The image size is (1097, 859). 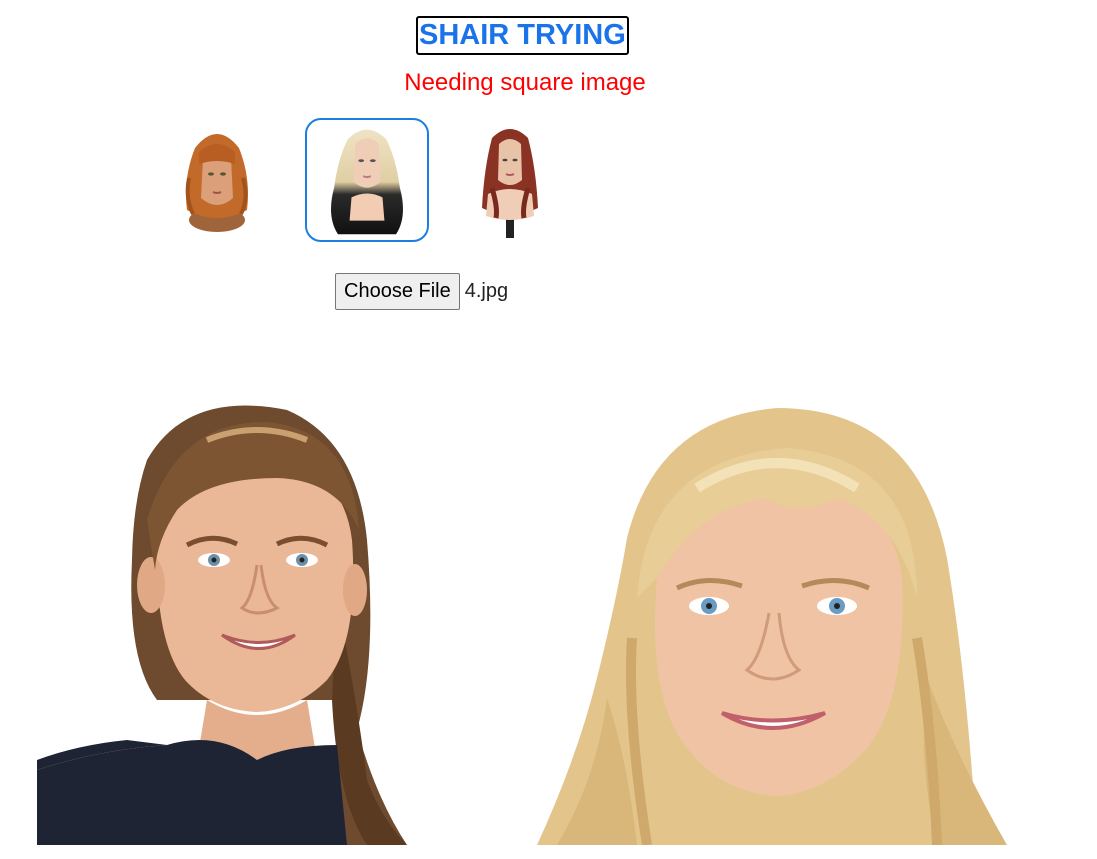 I want to click on auburn-wig-image, so click(x=510, y=183).